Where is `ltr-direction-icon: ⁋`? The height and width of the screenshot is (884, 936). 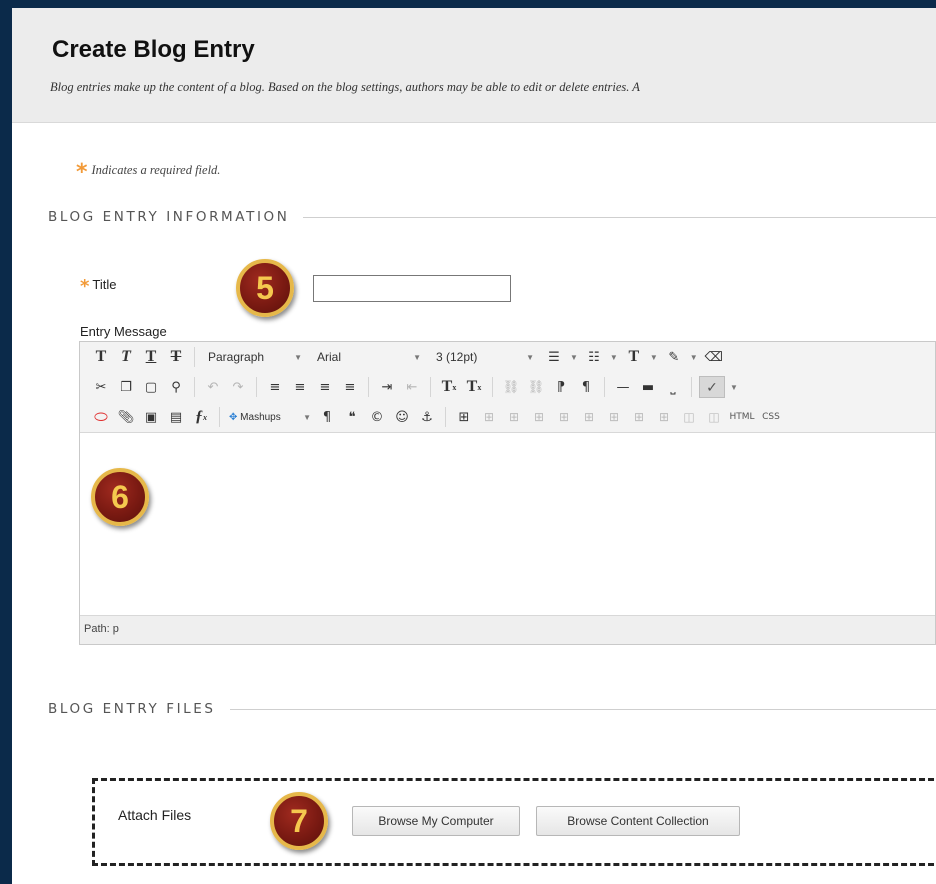 ltr-direction-icon: ⁋ is located at coordinates (561, 387).